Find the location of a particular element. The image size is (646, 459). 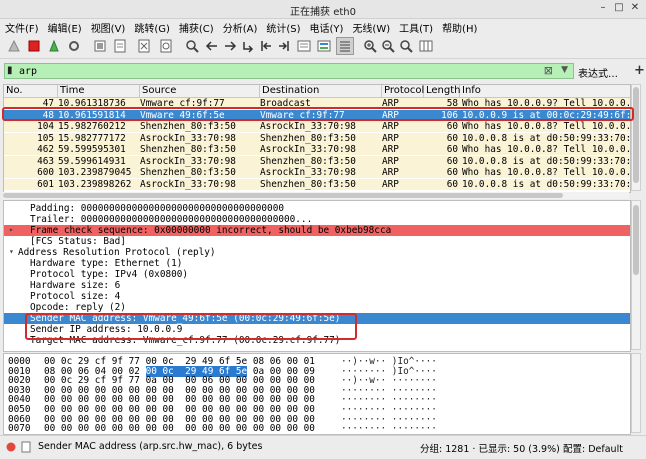

save-file-icon is located at coordinates (120, 46).